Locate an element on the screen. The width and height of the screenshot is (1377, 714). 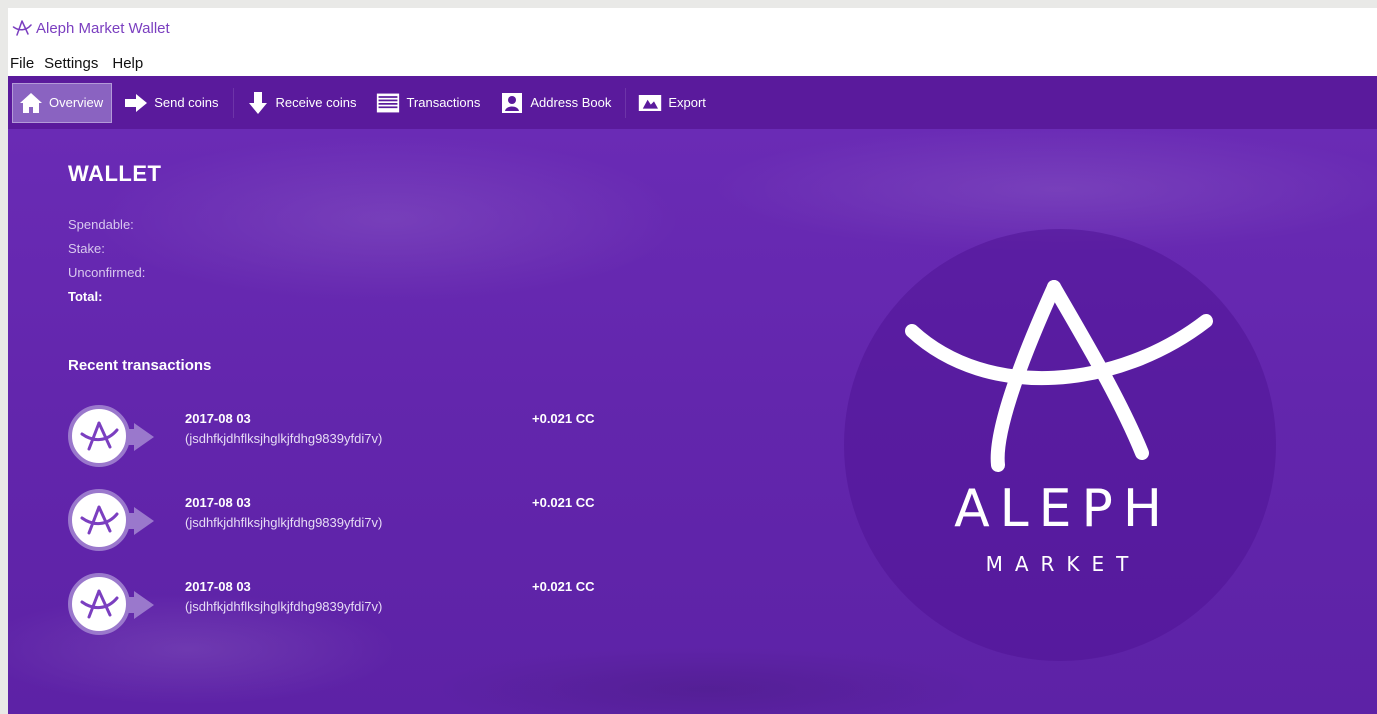
tab-address-book: Address Book is located at coordinates (556, 103).